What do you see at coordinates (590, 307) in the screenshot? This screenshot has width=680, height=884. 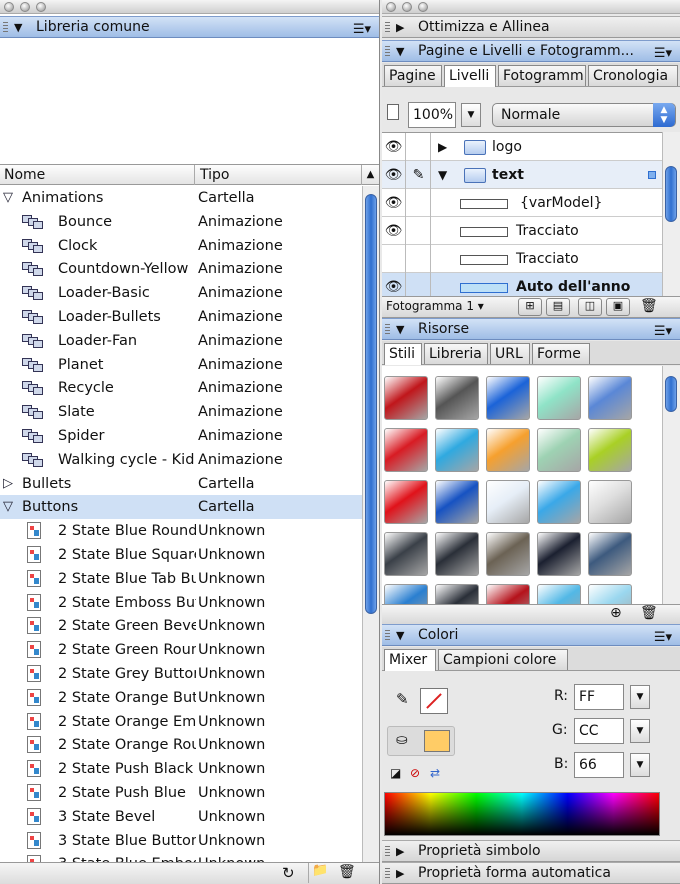 I see `add-mask-icon: ◫` at bounding box center [590, 307].